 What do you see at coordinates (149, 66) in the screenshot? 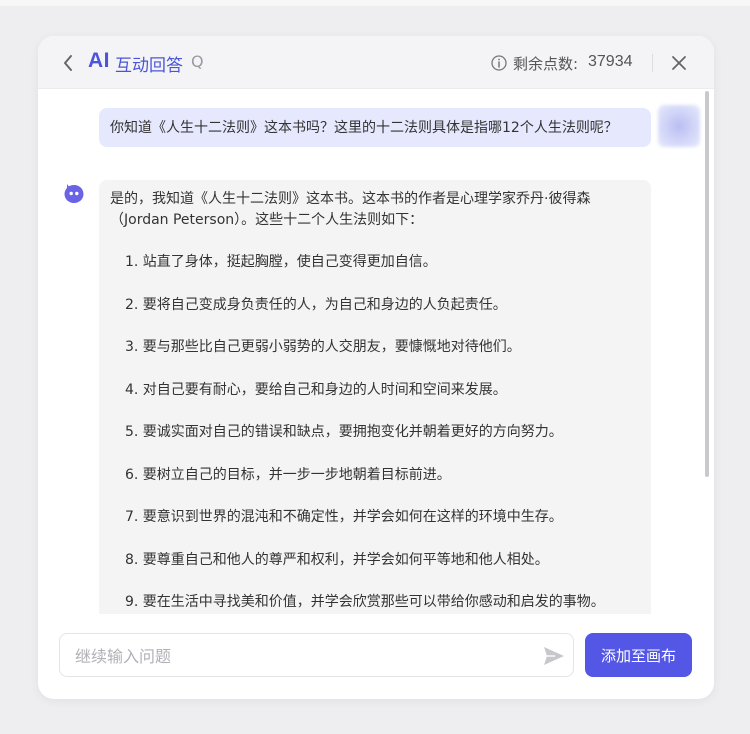
I see `page-title: 互动回答` at bounding box center [149, 66].